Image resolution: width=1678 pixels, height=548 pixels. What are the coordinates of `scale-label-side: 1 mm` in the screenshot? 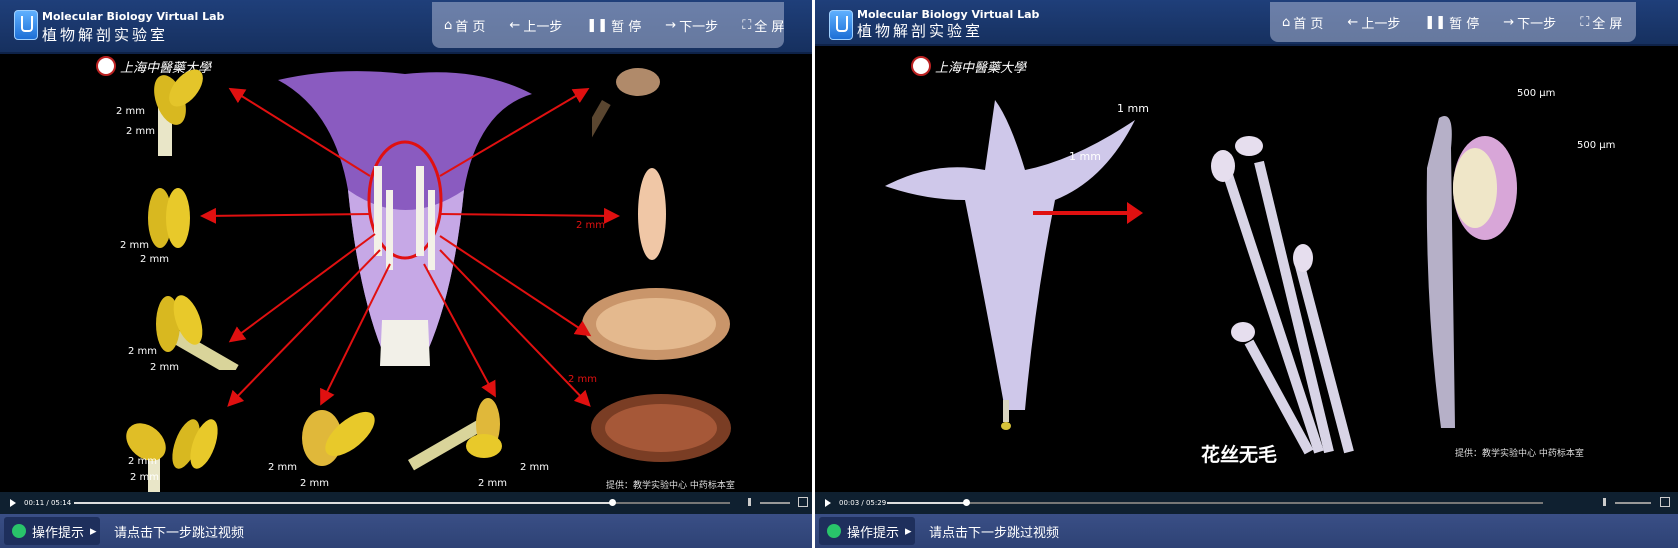 It's located at (1085, 156).